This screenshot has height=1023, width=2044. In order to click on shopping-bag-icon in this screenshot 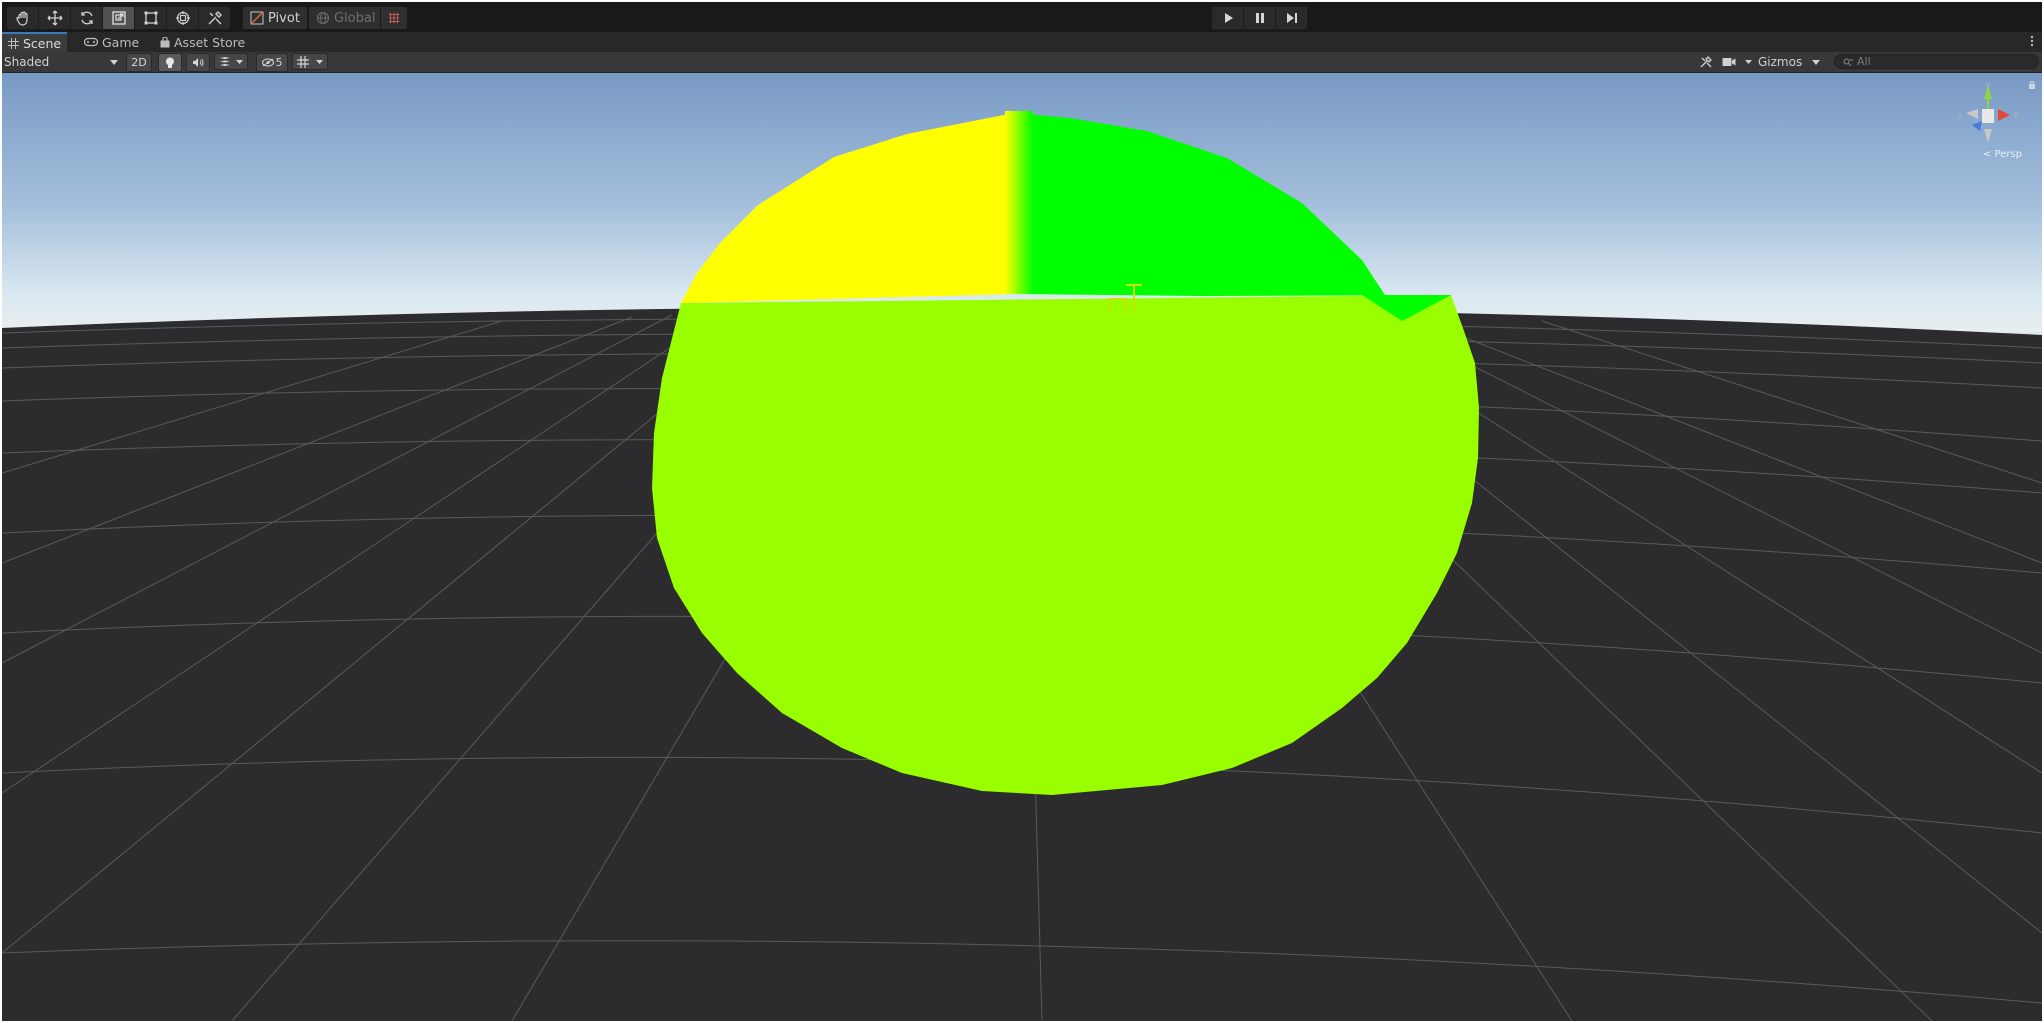, I will do `click(165, 41)`.